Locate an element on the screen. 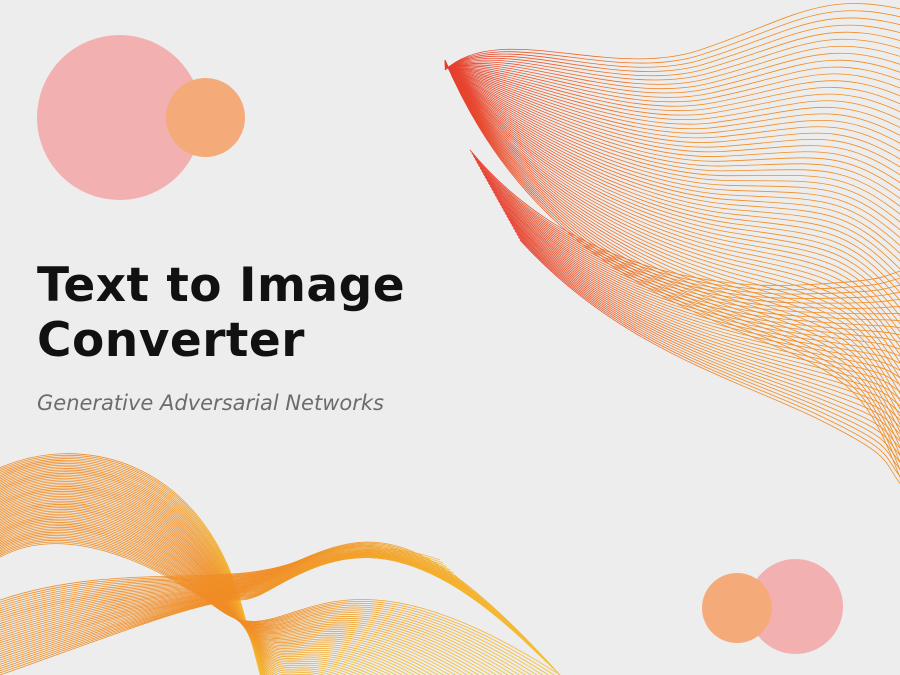 This screenshot has height=675, width=900. slide-subtitle: Generative Adversarial Networks is located at coordinates (210, 403).